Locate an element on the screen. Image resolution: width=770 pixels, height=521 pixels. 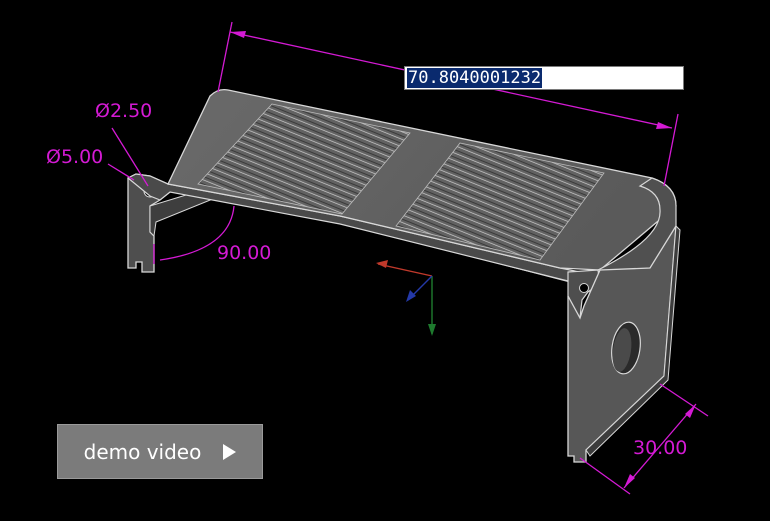
axis-gizmo-icon is located at coordinates (406, 298).